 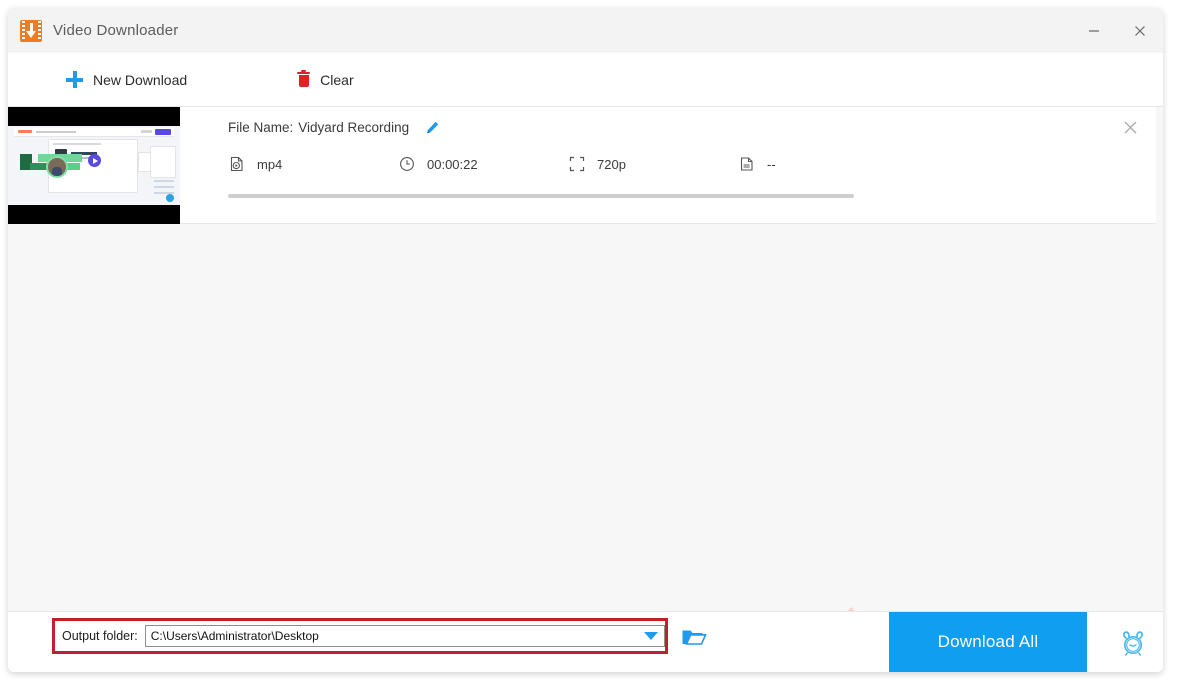 I want to click on browse-folder-button, so click(x=694, y=637).